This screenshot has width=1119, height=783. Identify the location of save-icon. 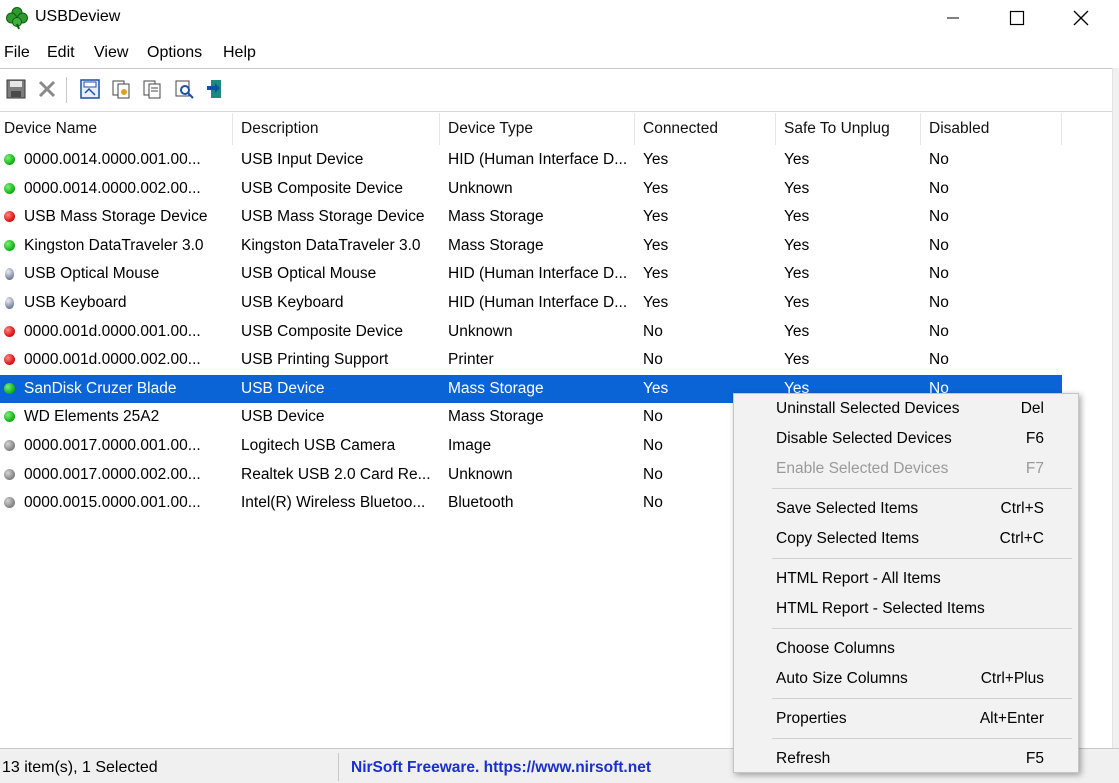
(17, 90).